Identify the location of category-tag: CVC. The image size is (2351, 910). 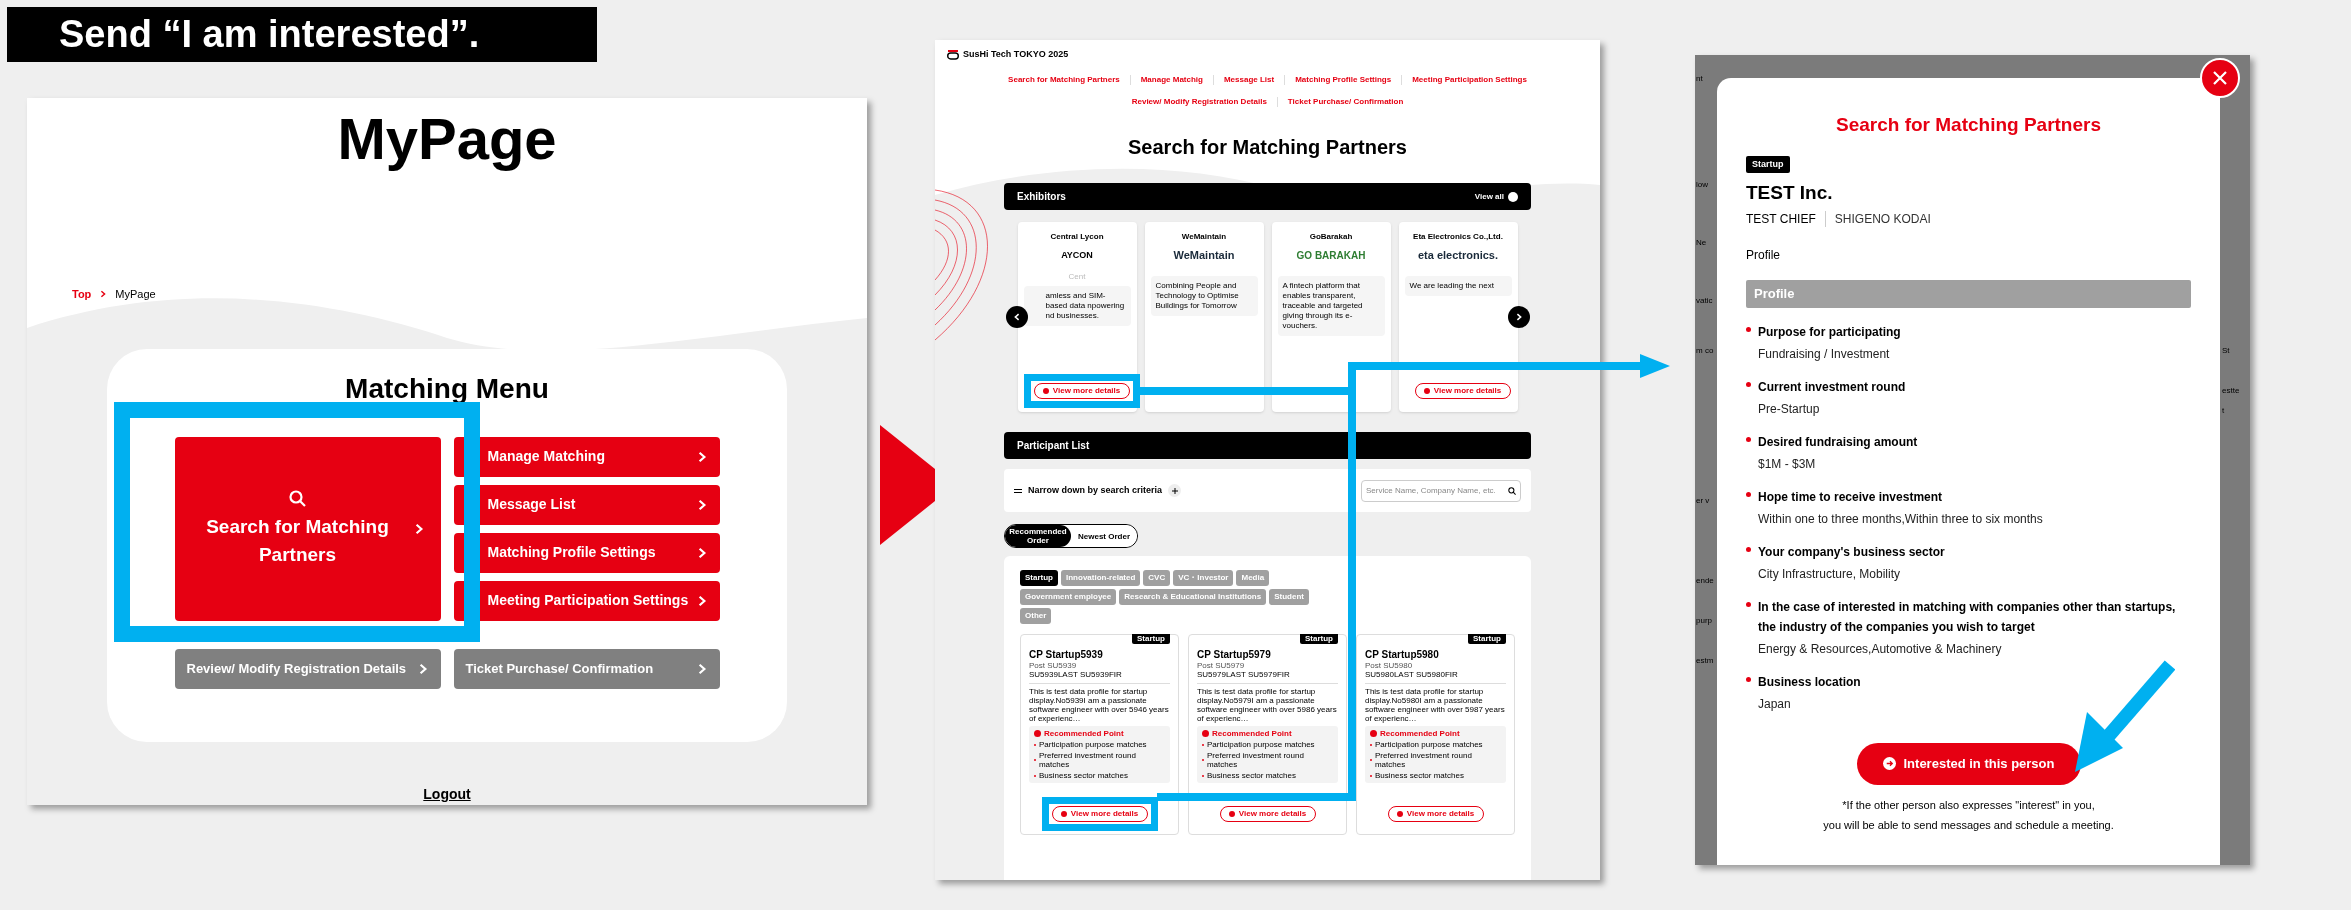
(1157, 578).